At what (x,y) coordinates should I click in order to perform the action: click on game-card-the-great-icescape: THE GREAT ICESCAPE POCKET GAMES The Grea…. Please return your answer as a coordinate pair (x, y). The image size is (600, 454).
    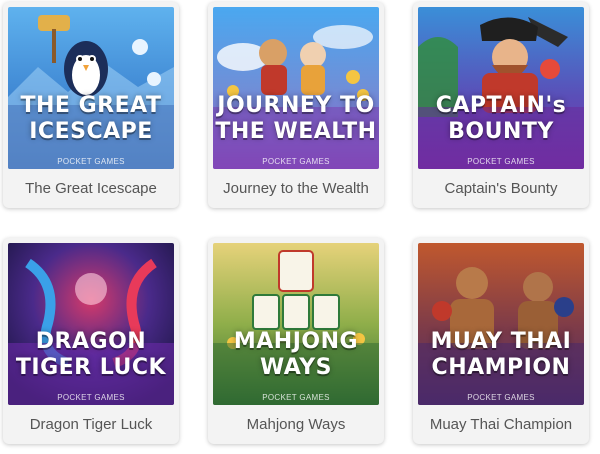
    Looking at the image, I should click on (91, 105).